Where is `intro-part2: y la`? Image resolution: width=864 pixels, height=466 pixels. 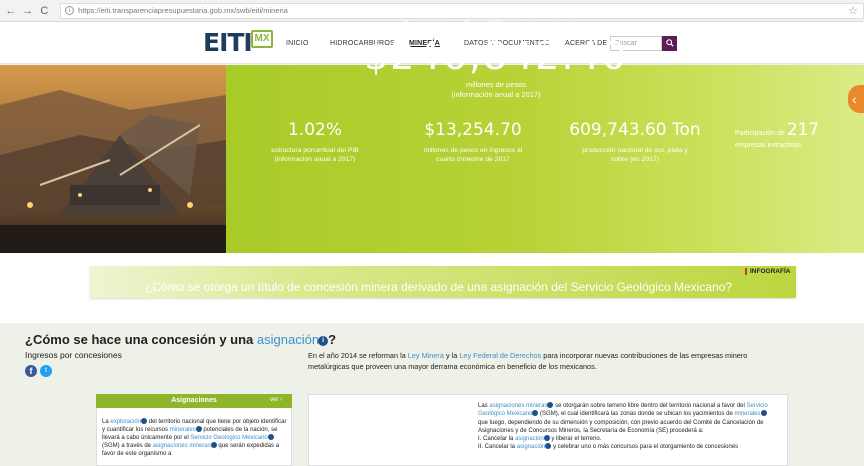 intro-part2: y la is located at coordinates (451, 355).